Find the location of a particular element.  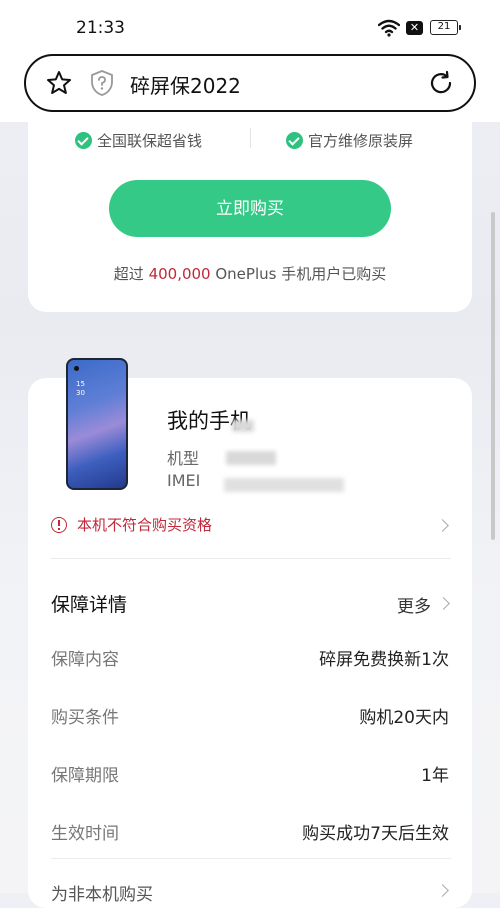

scrollbar is located at coordinates (493, 376).